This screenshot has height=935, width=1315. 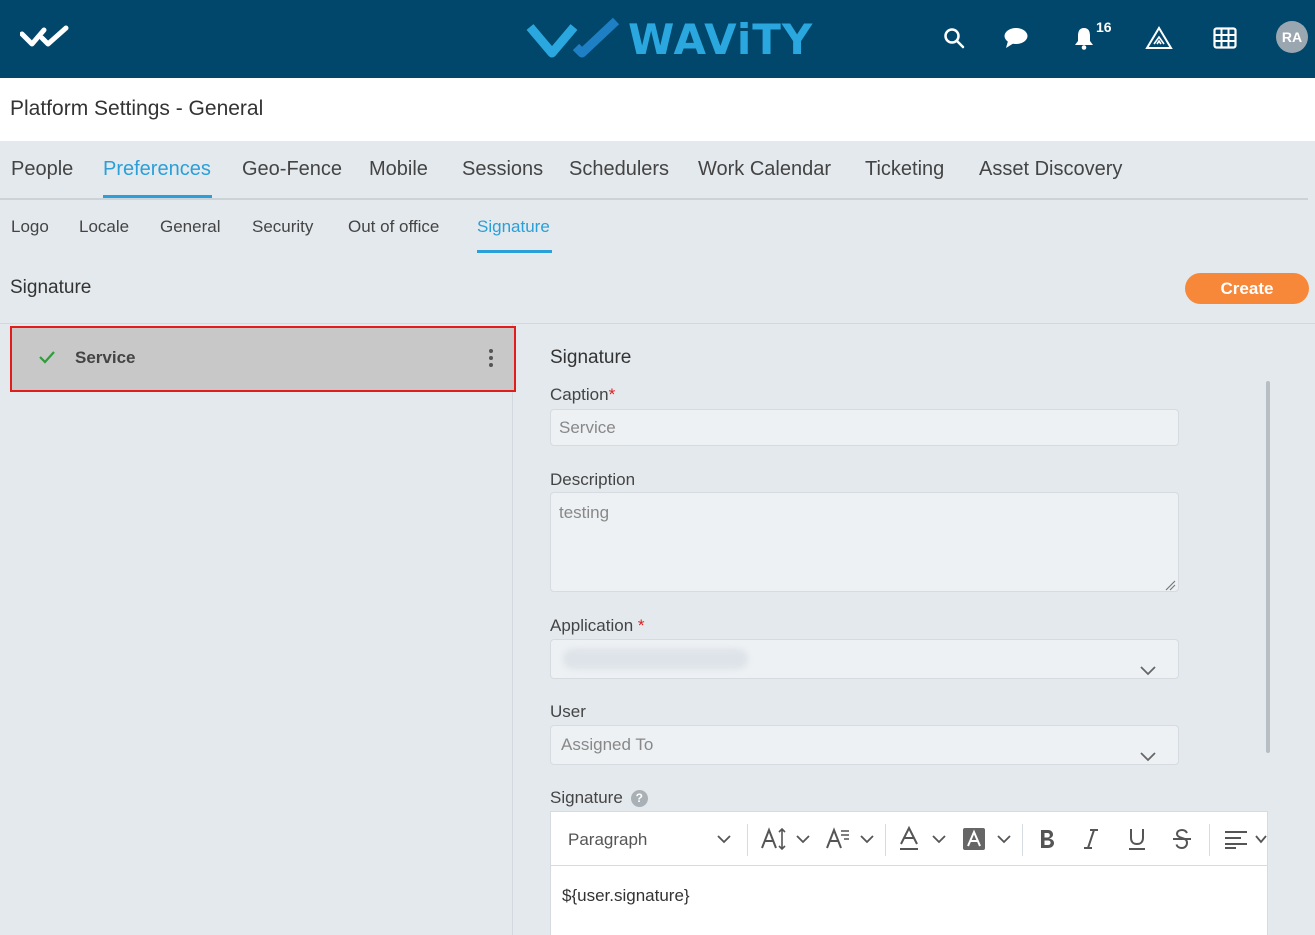 What do you see at coordinates (583, 394) in the screenshot?
I see `caption-label: Caption*` at bounding box center [583, 394].